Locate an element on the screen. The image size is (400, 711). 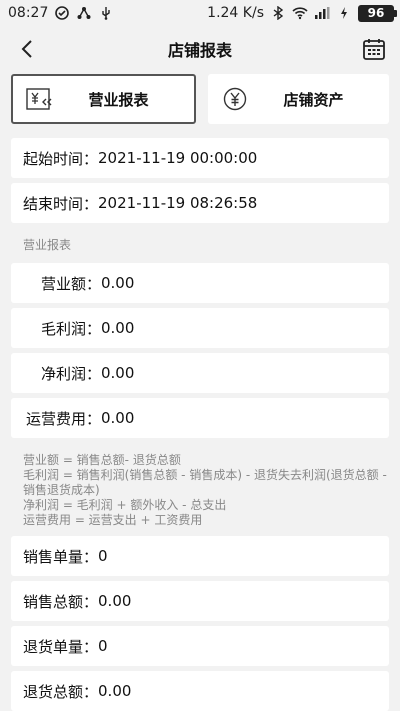
metric-row-revenue: 营业额： 0.00 is located at coordinates (200, 283).